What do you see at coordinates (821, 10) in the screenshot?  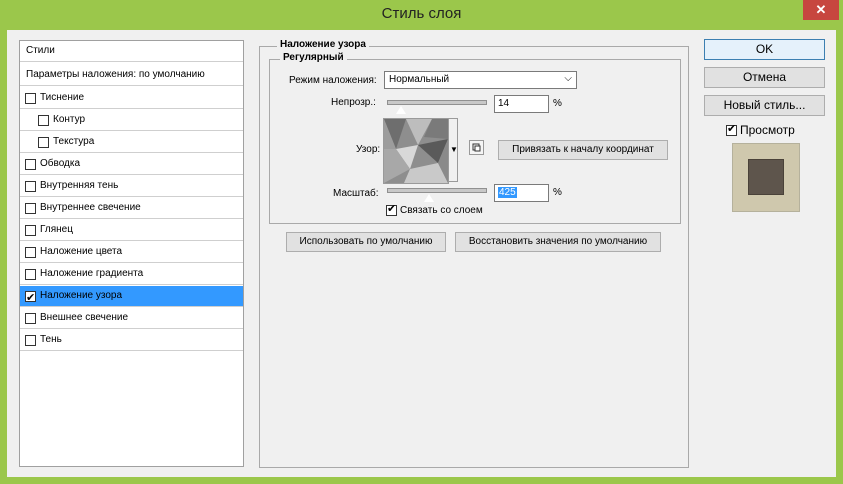 I see `close-button: ✕` at bounding box center [821, 10].